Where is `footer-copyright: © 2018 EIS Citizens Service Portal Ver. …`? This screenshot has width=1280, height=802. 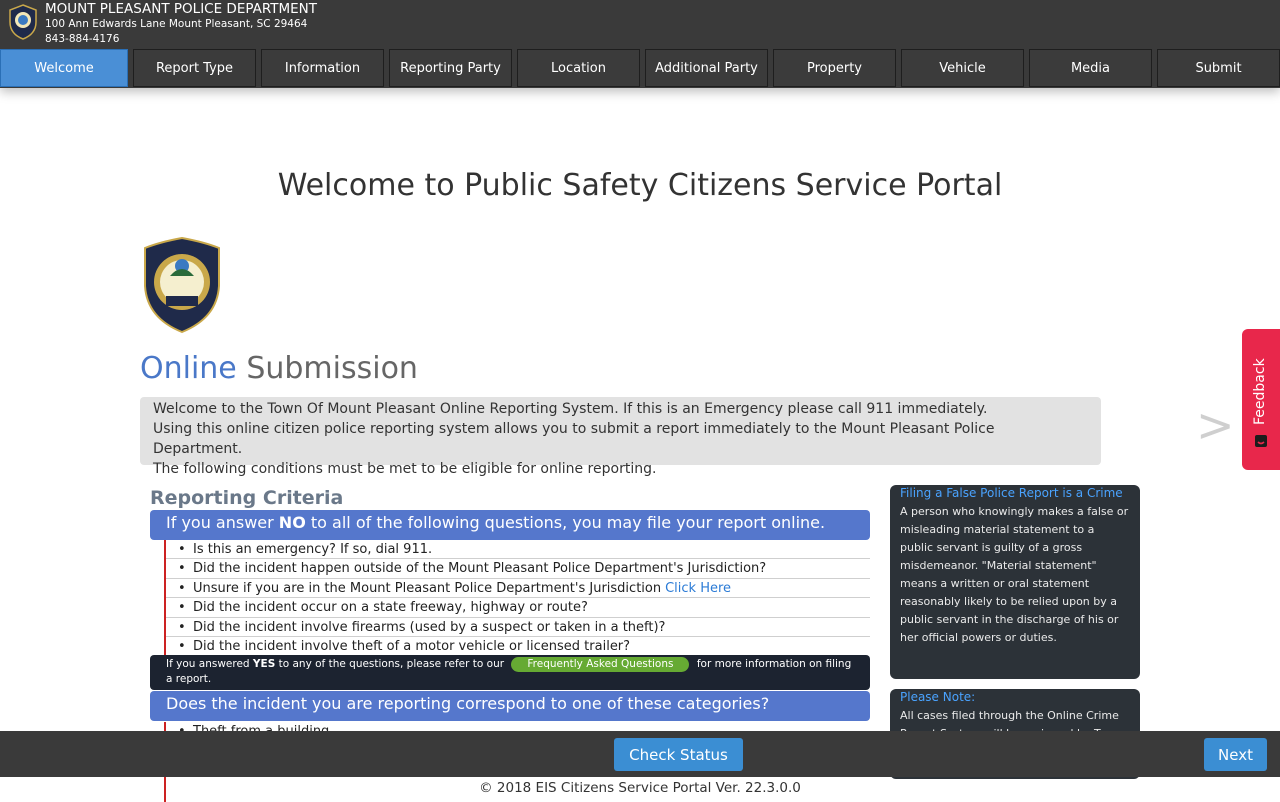 footer-copyright: © 2018 EIS Citizens Service Portal Ver. … is located at coordinates (640, 788).